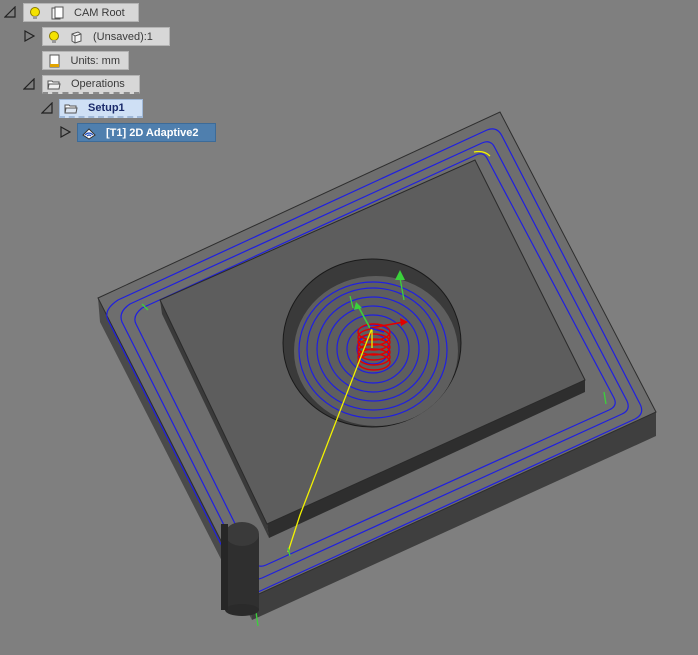 The width and height of the screenshot is (698, 655). Describe the element at coordinates (76, 37) in the screenshot. I see `body-cube-icon` at that location.